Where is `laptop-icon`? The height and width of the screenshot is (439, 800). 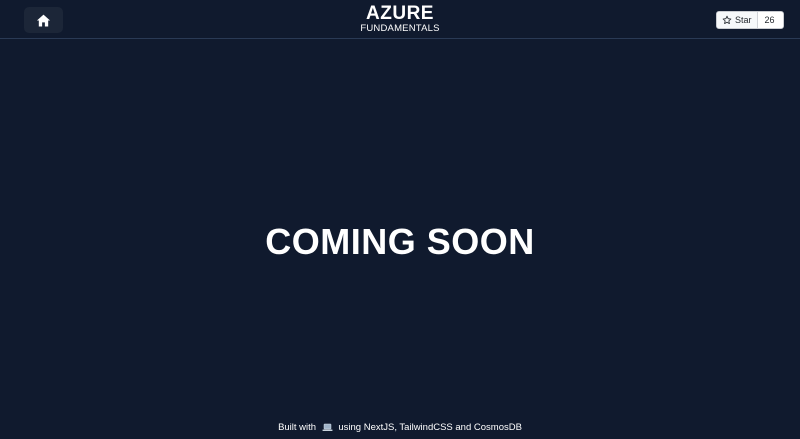
laptop-icon is located at coordinates (327, 427).